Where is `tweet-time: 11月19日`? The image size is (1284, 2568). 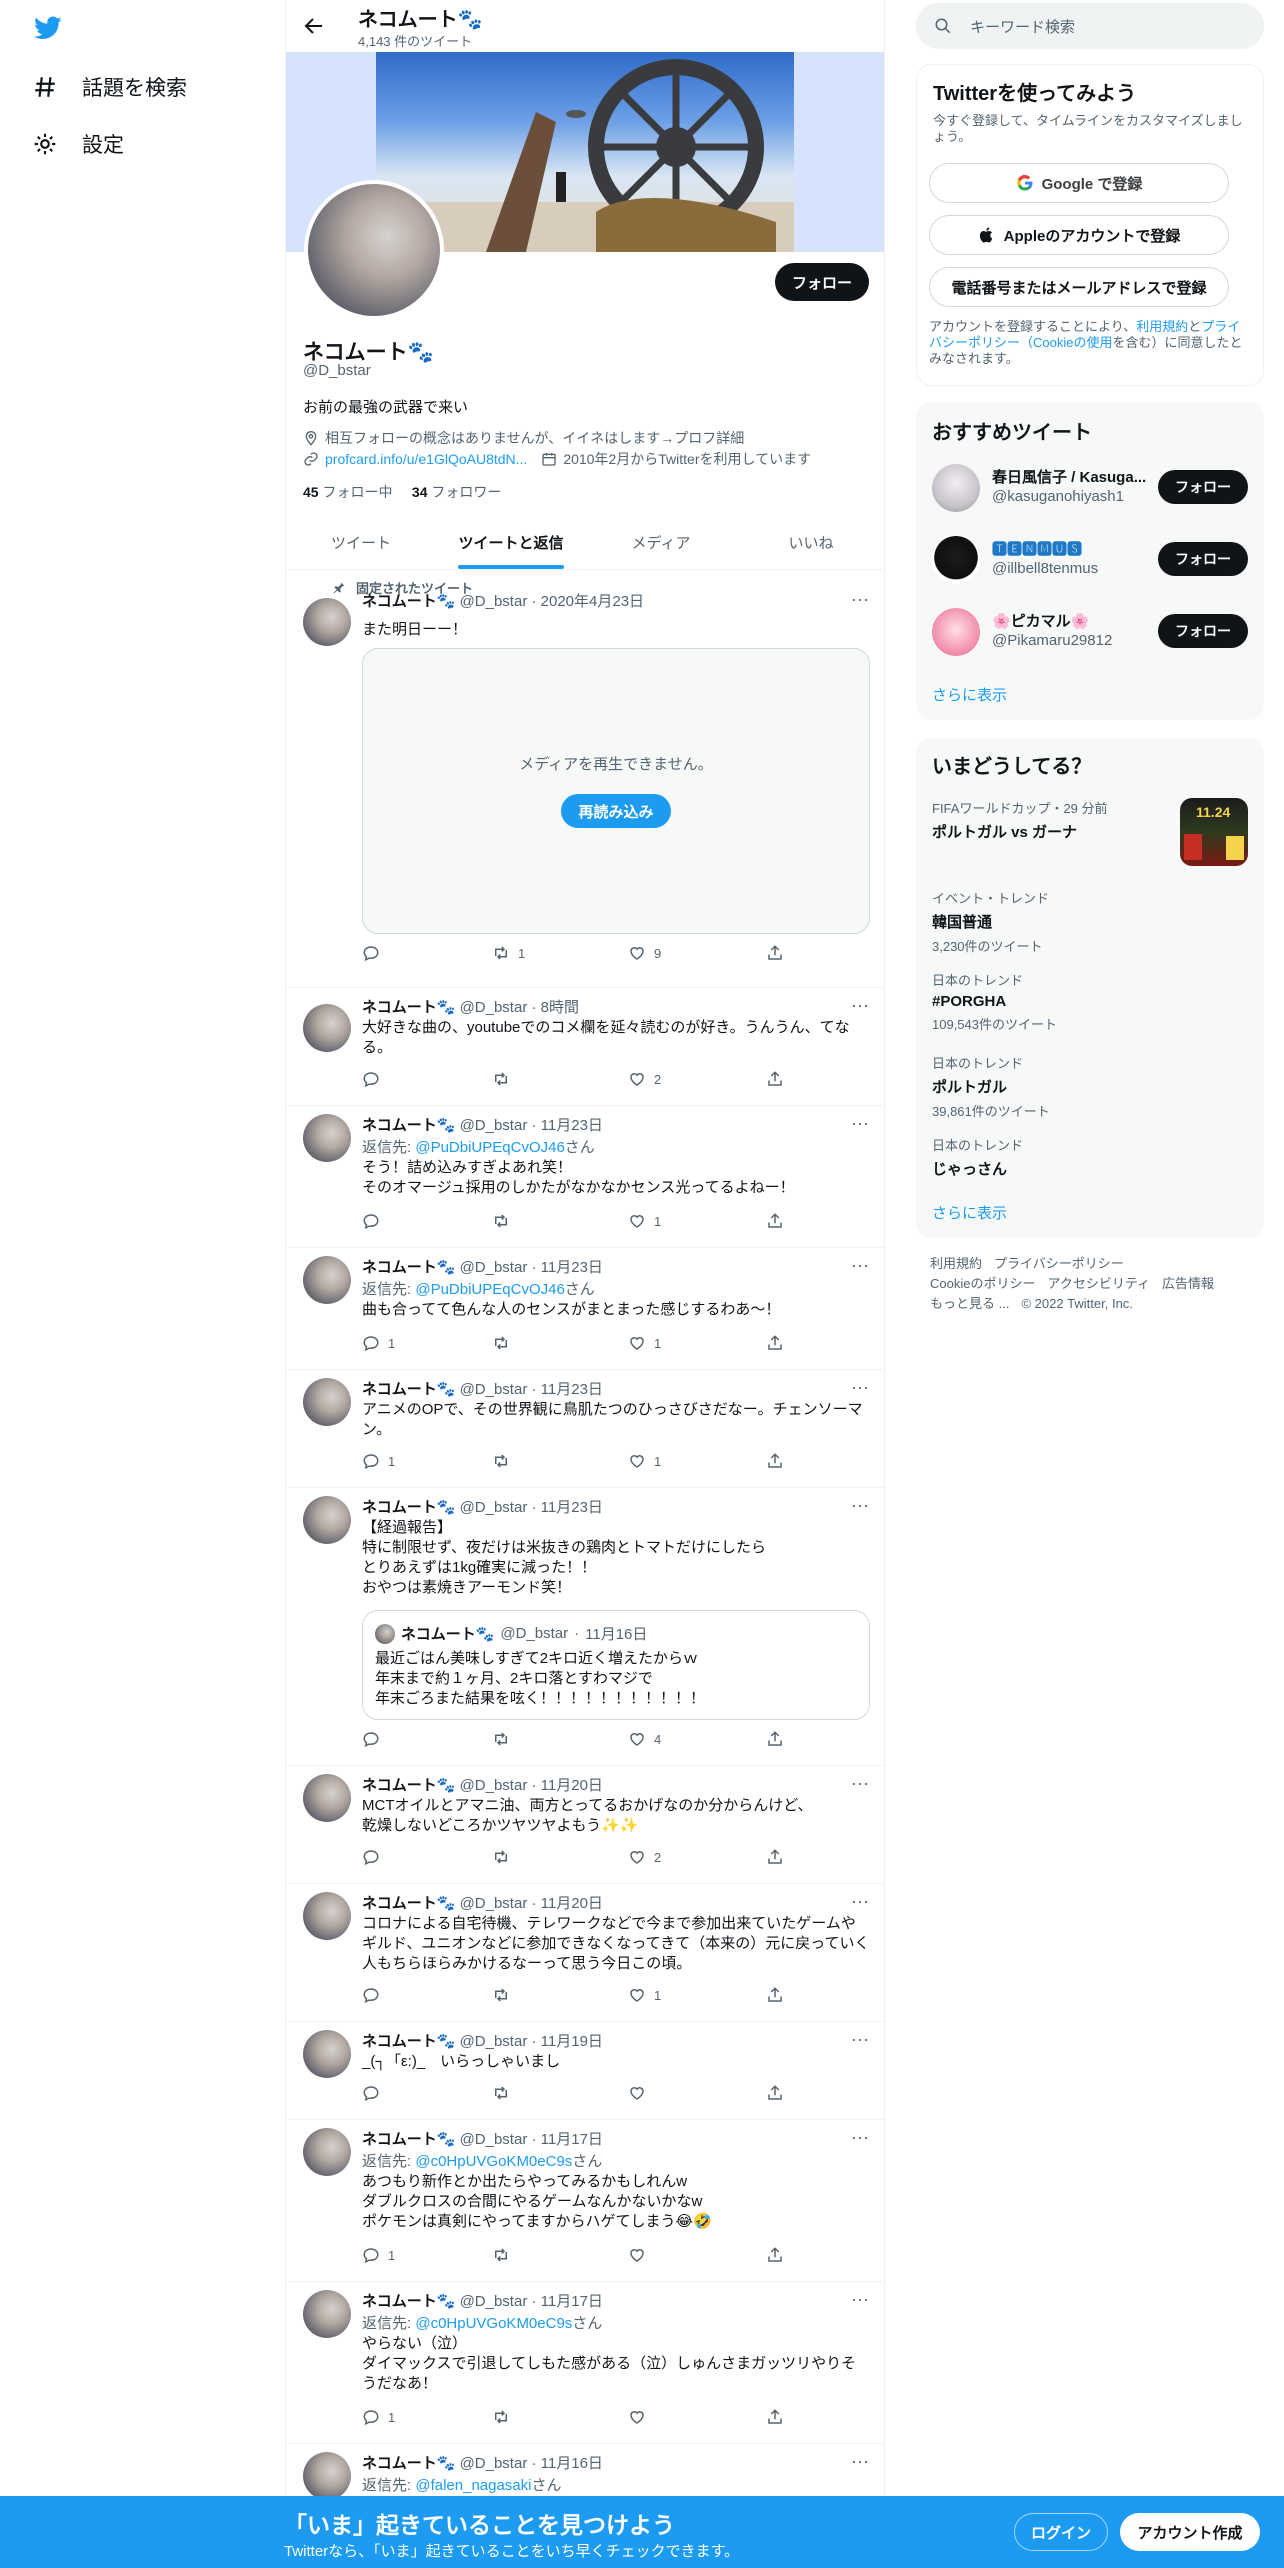
tweet-time: 11月19日 is located at coordinates (572, 2041).